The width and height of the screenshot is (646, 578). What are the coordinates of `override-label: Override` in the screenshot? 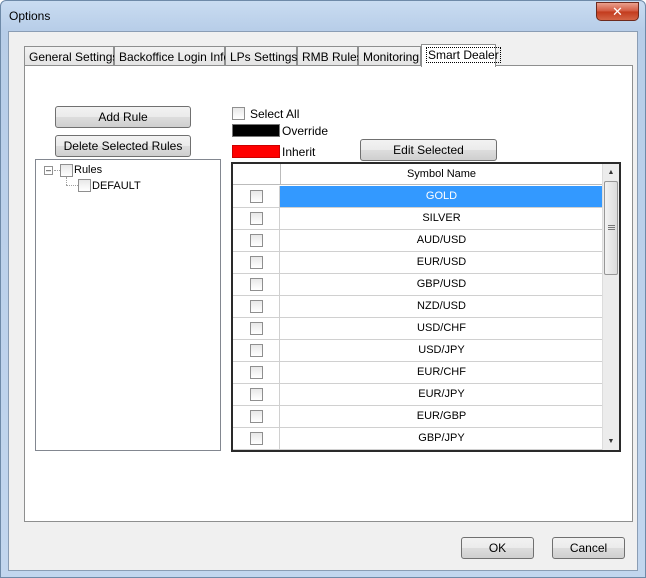 It's located at (305, 131).